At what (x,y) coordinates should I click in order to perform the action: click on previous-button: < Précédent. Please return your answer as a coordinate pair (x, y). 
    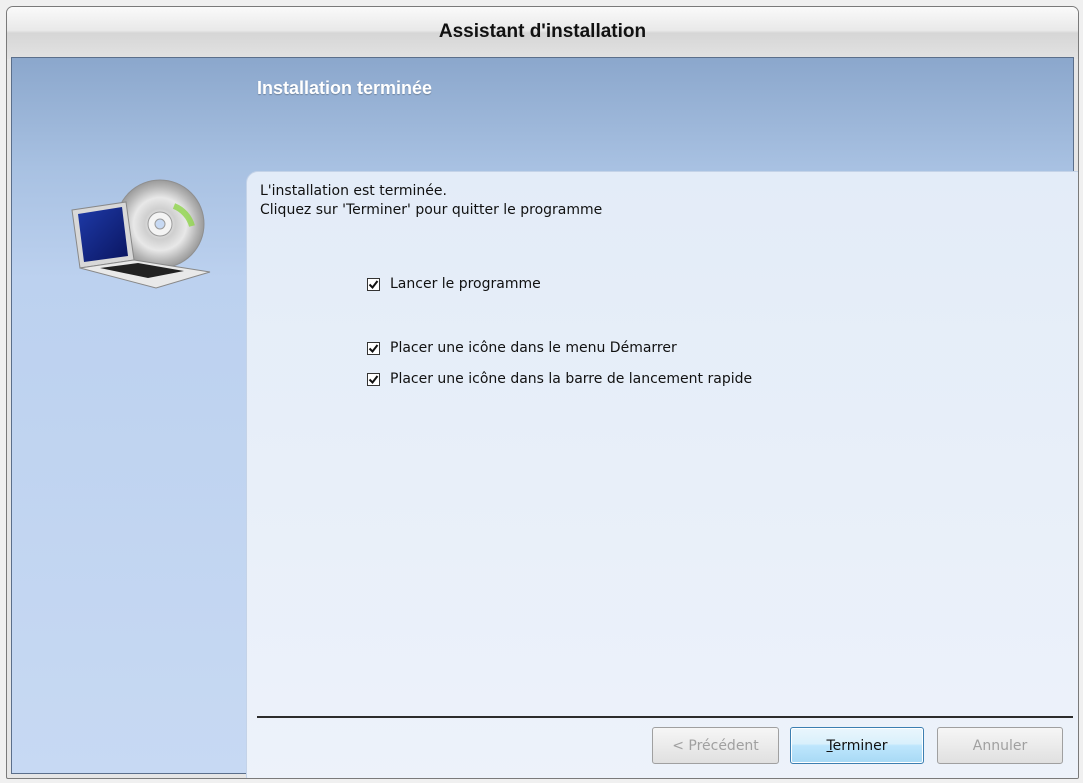
    Looking at the image, I should click on (715, 745).